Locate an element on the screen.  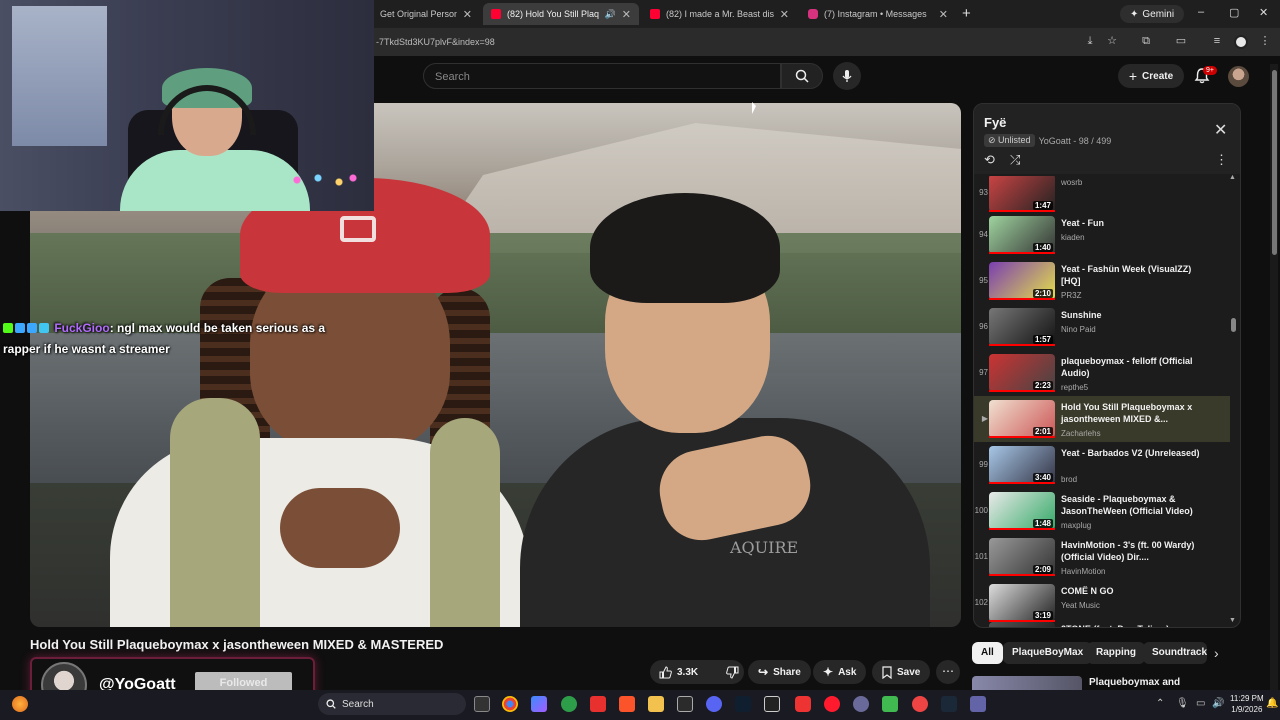
chevron-right-icon: › is located at coordinates (1216, 653).